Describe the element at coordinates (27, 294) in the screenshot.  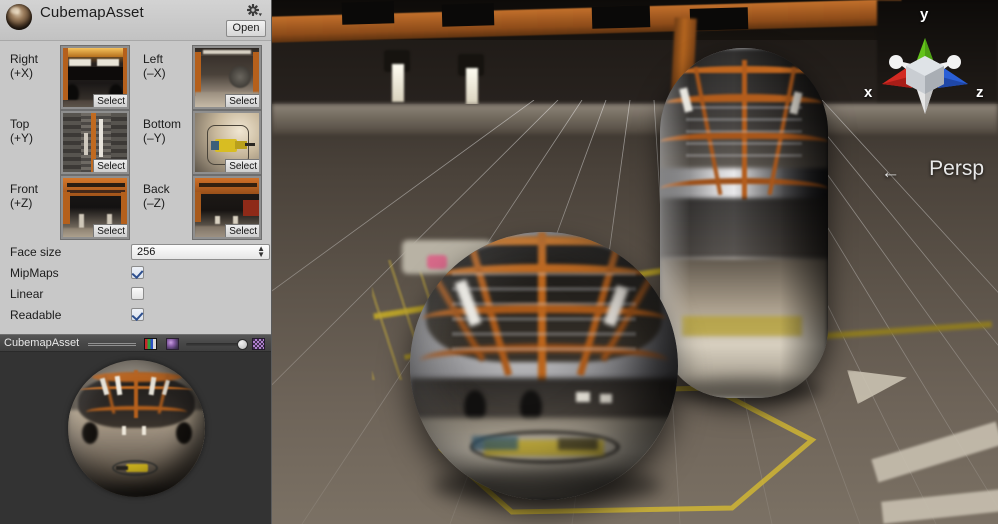
I see `linear-label: Linear` at that location.